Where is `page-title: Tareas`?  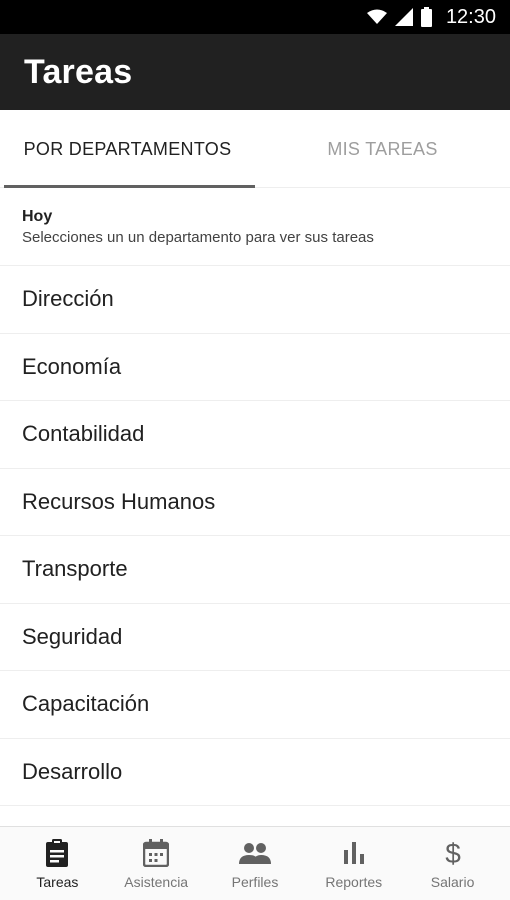 page-title: Tareas is located at coordinates (78, 71).